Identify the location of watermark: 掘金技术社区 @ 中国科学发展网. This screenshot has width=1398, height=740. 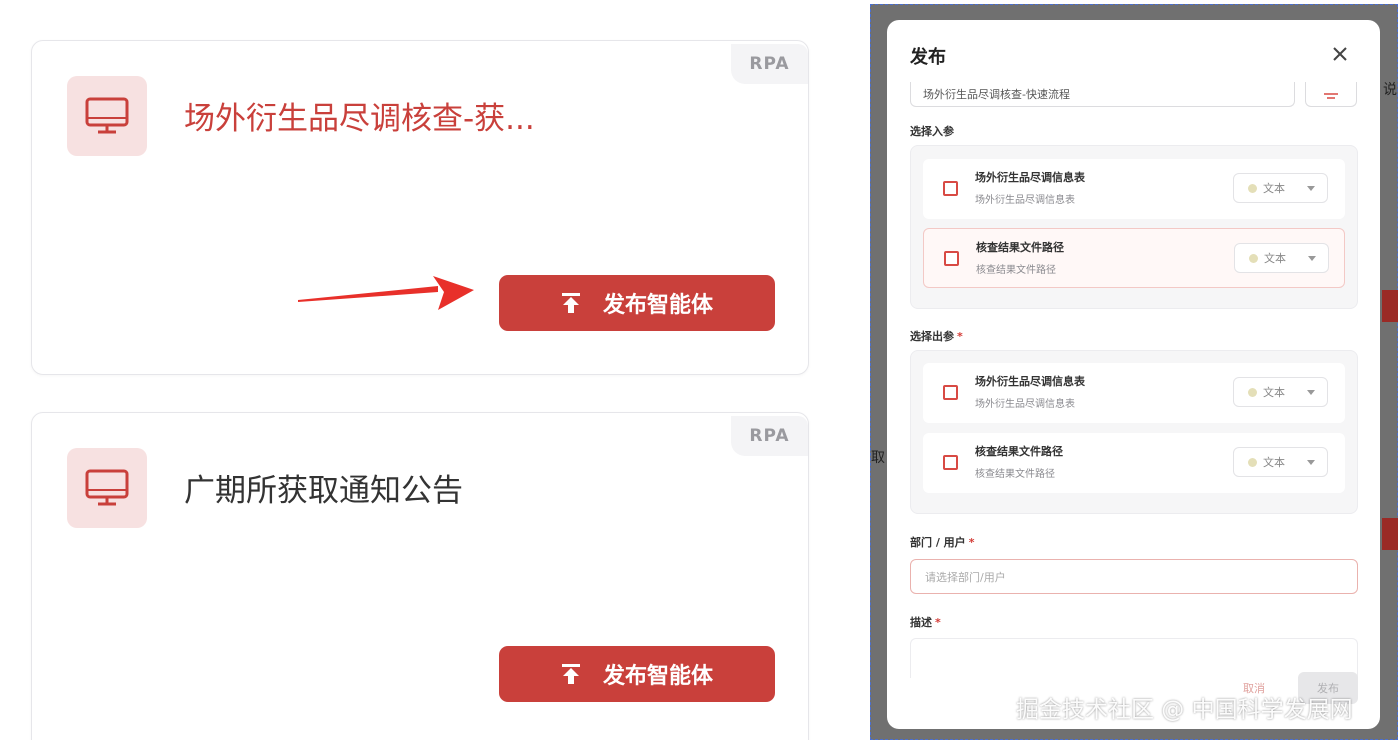
(1184, 710).